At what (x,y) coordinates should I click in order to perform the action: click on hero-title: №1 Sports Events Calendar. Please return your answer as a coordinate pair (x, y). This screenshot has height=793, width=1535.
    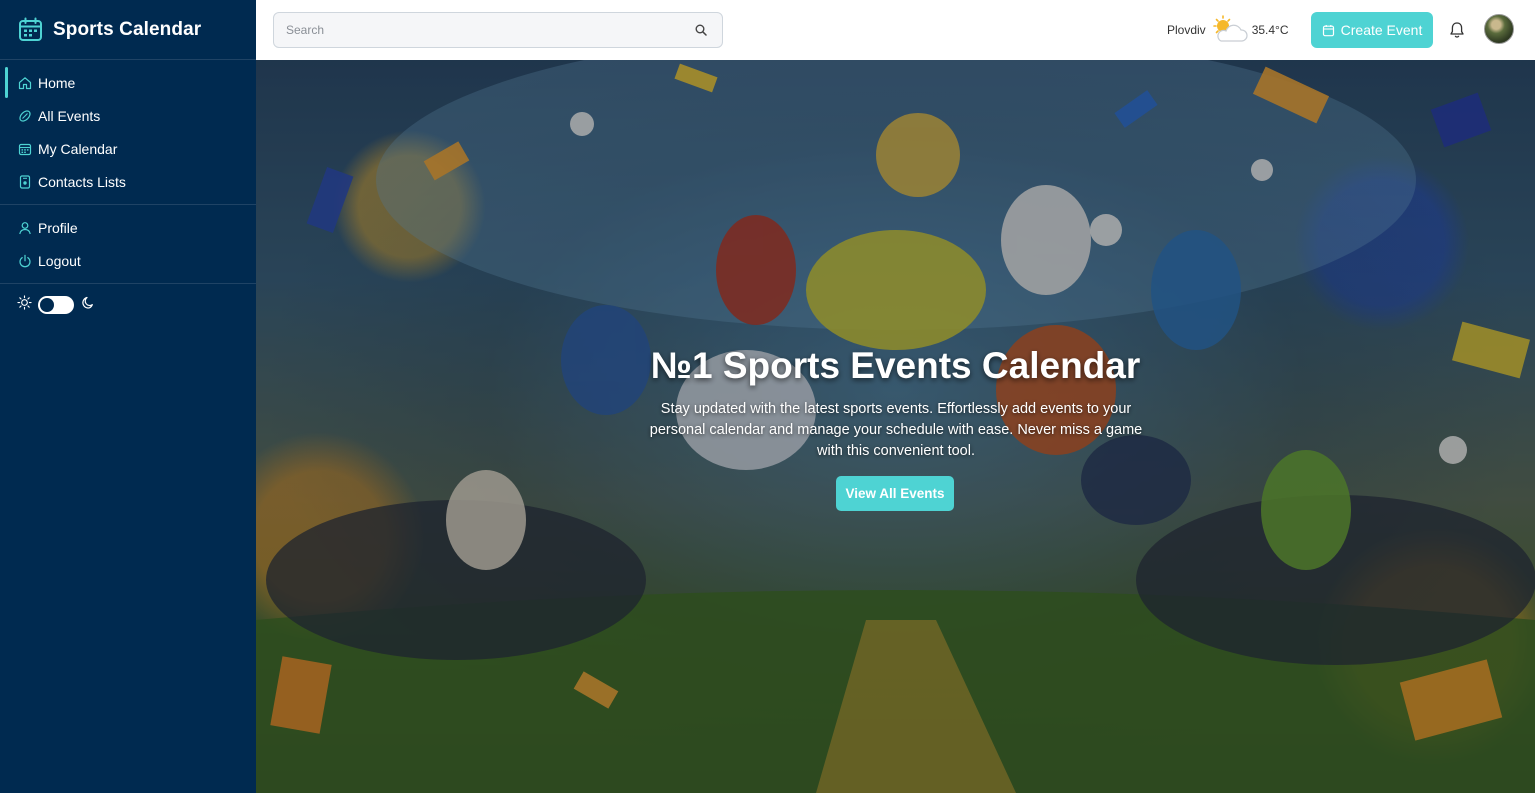
    Looking at the image, I should click on (895, 365).